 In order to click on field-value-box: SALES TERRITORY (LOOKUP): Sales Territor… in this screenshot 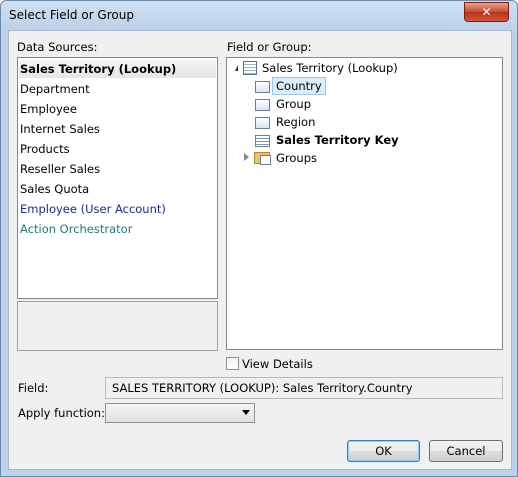, I will do `click(304, 388)`.